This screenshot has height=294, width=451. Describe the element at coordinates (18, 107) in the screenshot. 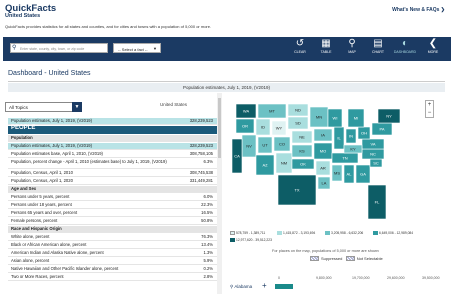

I see `topics-label: All Topics` at that location.